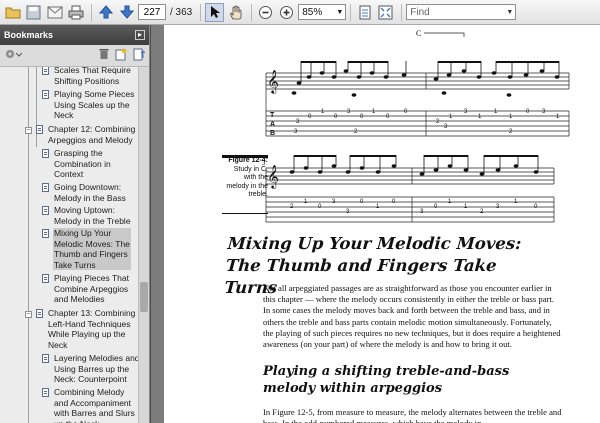 The width and height of the screenshot is (600, 423). I want to click on tree-guide-line, so click(28, 245).